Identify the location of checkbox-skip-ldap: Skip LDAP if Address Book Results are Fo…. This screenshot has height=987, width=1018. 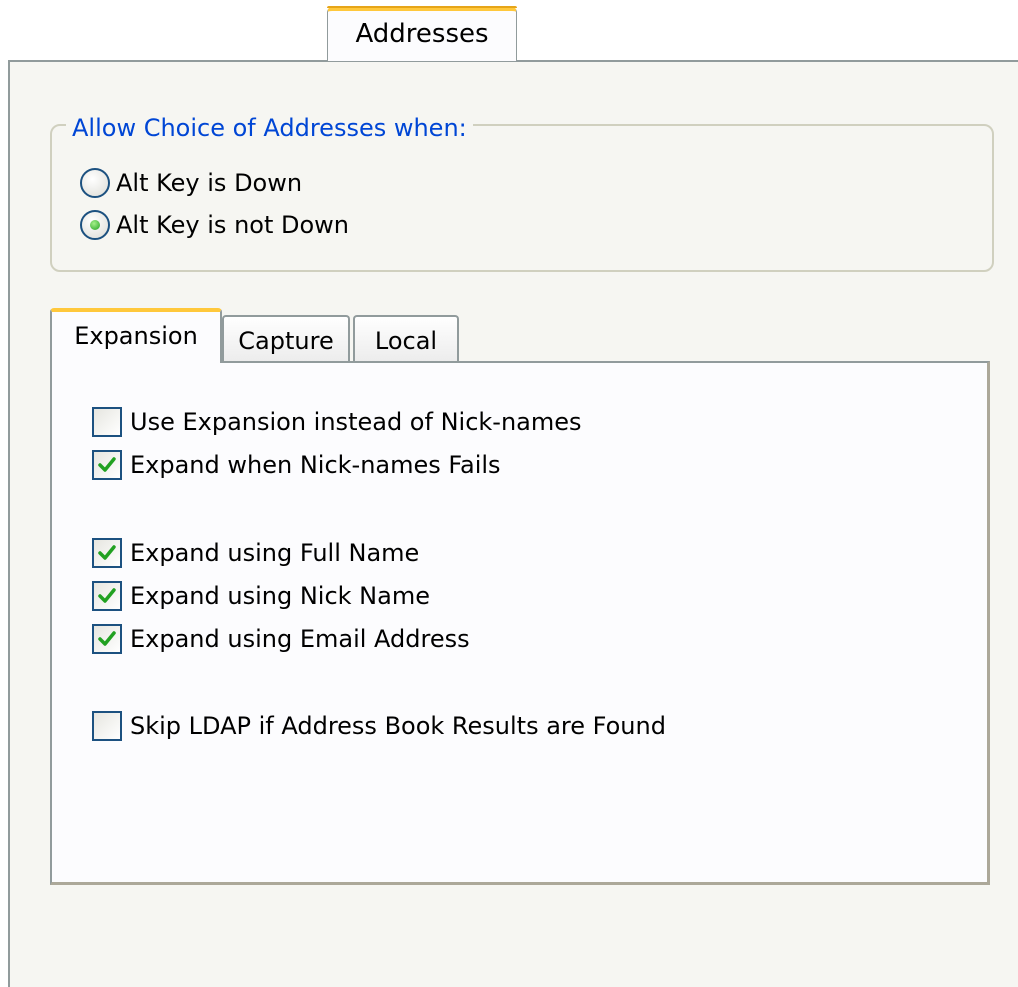
(379, 726).